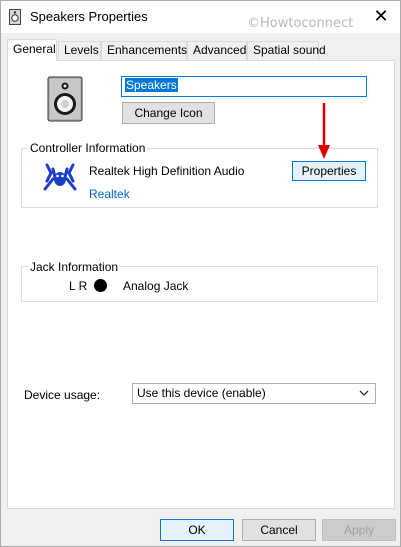 The width and height of the screenshot is (401, 547). What do you see at coordinates (89, 16) in the screenshot?
I see `window-title: Speakers Properties` at bounding box center [89, 16].